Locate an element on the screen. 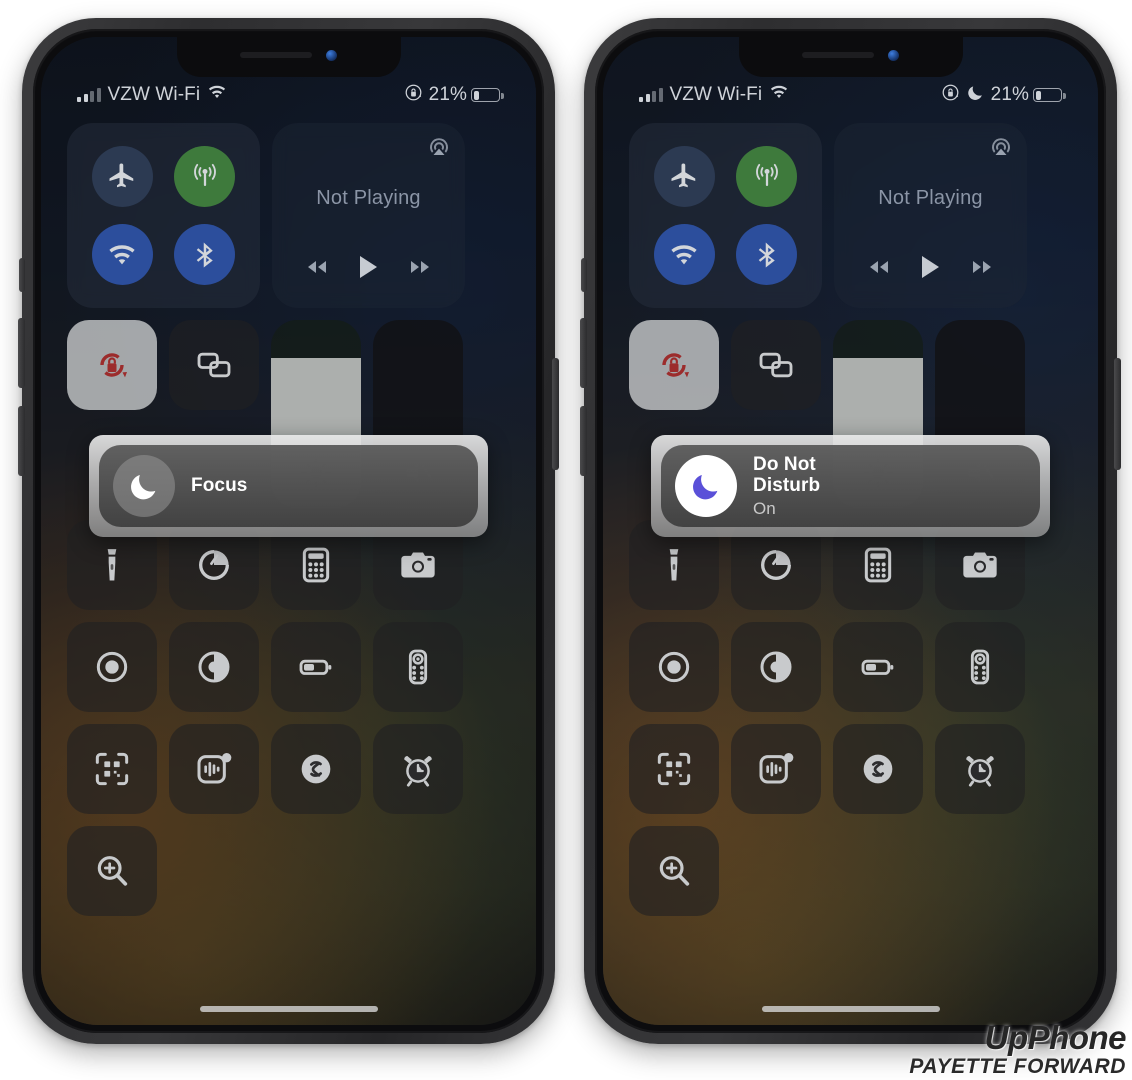 The height and width of the screenshot is (1080, 1132). focus-pill: Focus is located at coordinates (288, 486).